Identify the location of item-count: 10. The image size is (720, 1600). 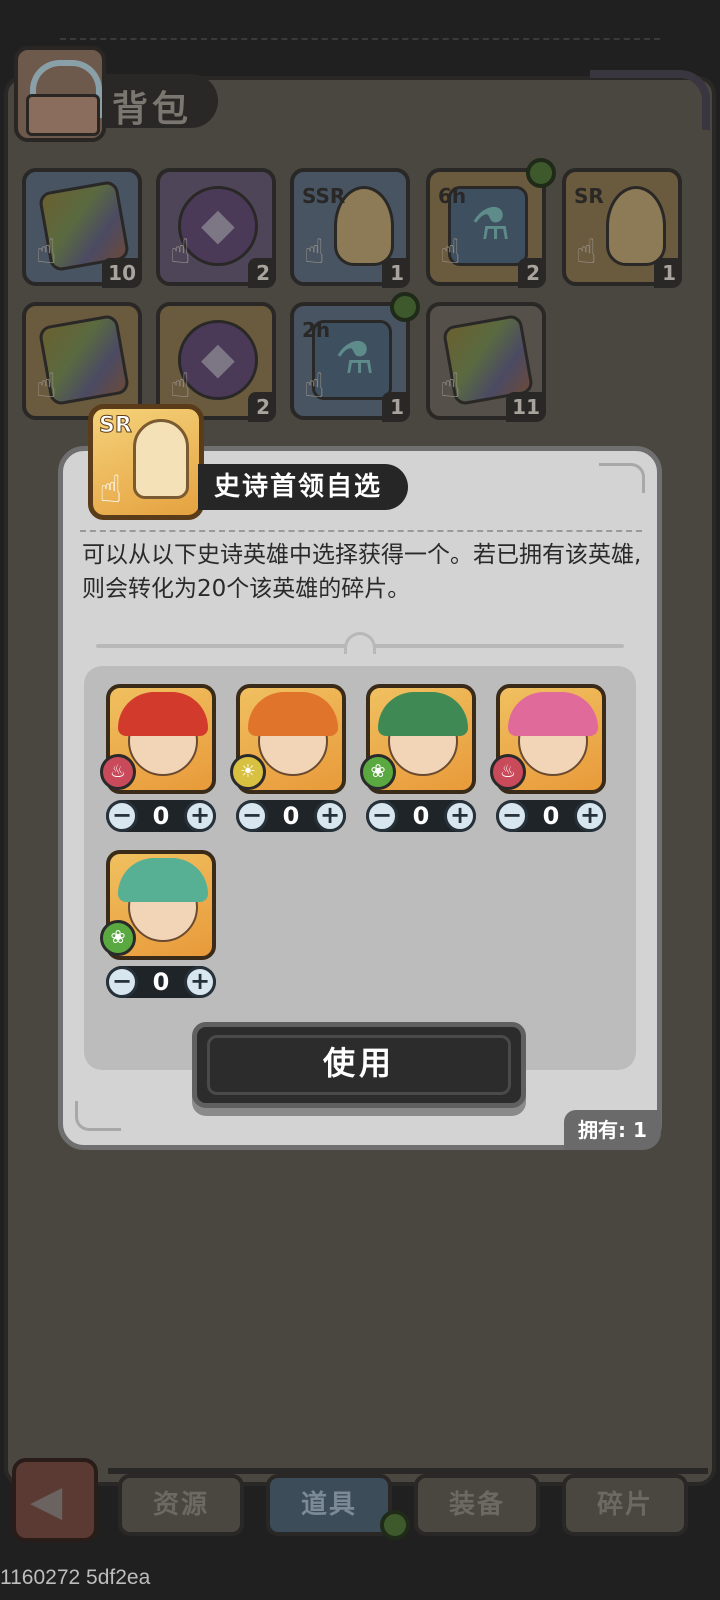
(122, 273).